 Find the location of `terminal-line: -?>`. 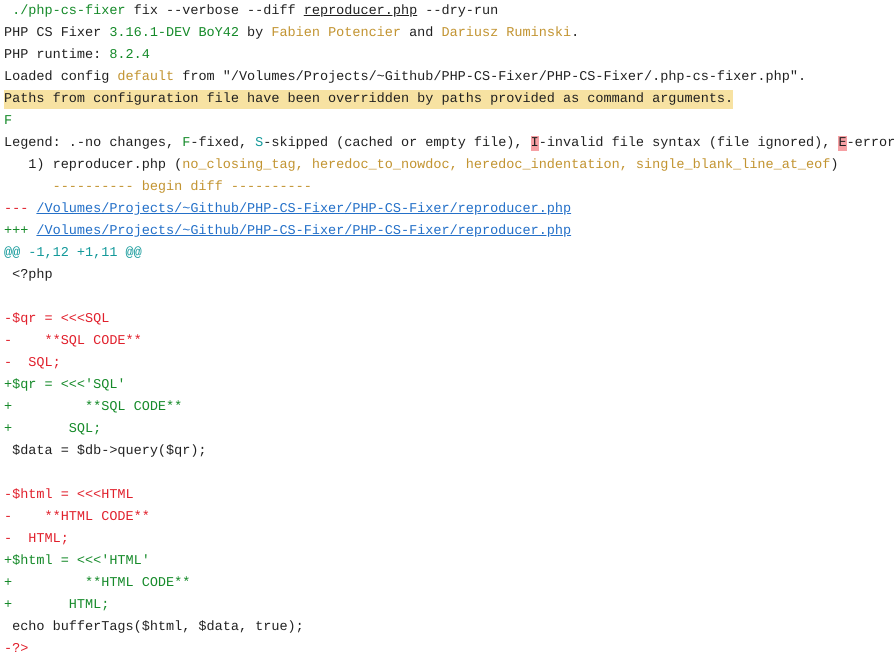

terminal-line: -?> is located at coordinates (16, 649).